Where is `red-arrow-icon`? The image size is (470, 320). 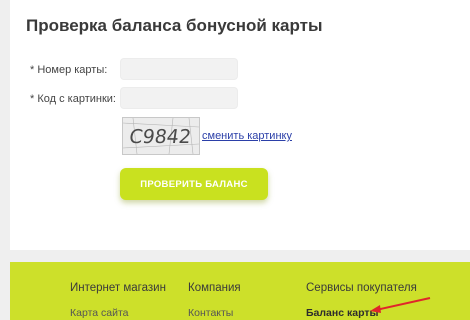 red-arrow-icon is located at coordinates (400, 305).